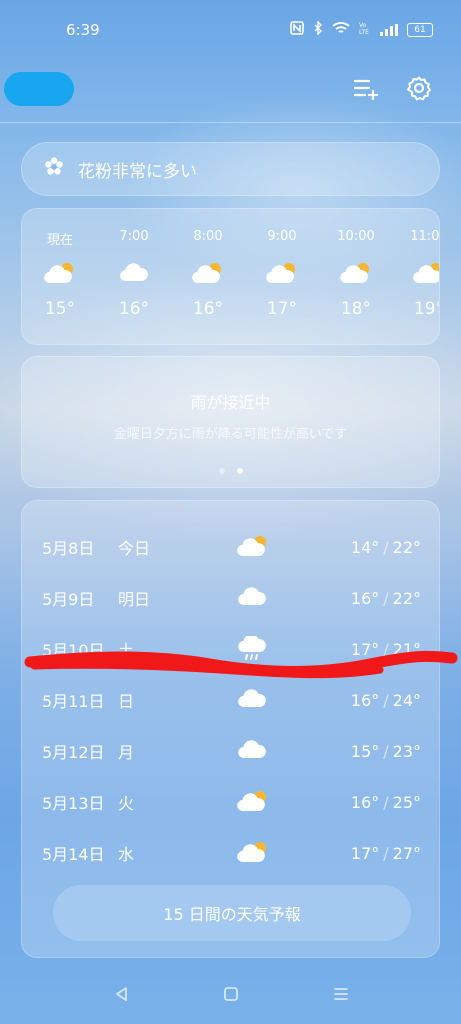  What do you see at coordinates (426, 309) in the screenshot?
I see `hourly-temp: 19°` at bounding box center [426, 309].